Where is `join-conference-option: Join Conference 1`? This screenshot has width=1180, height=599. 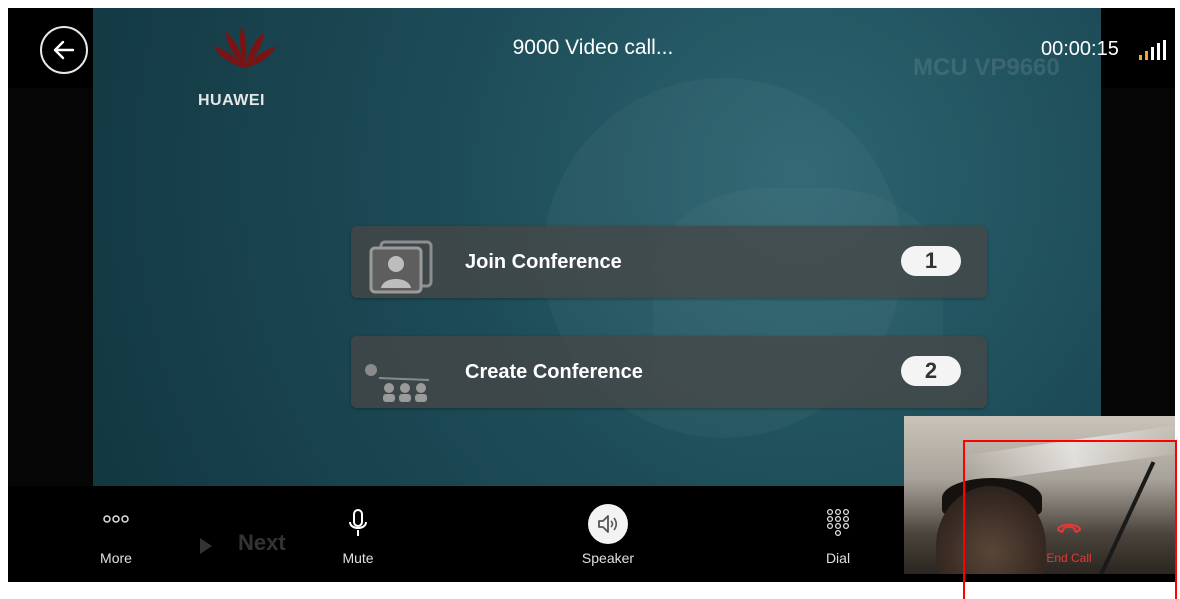 join-conference-option: Join Conference 1 is located at coordinates (669, 262).